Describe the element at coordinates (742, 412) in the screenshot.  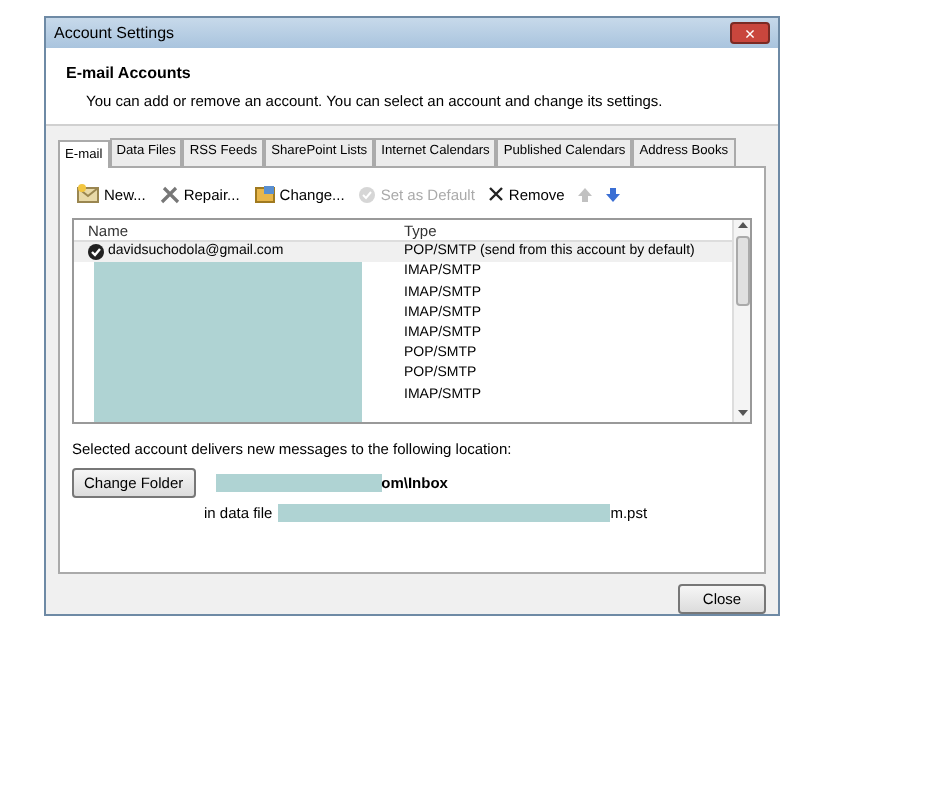
I see `scroll-down-arrow-icon` at that location.